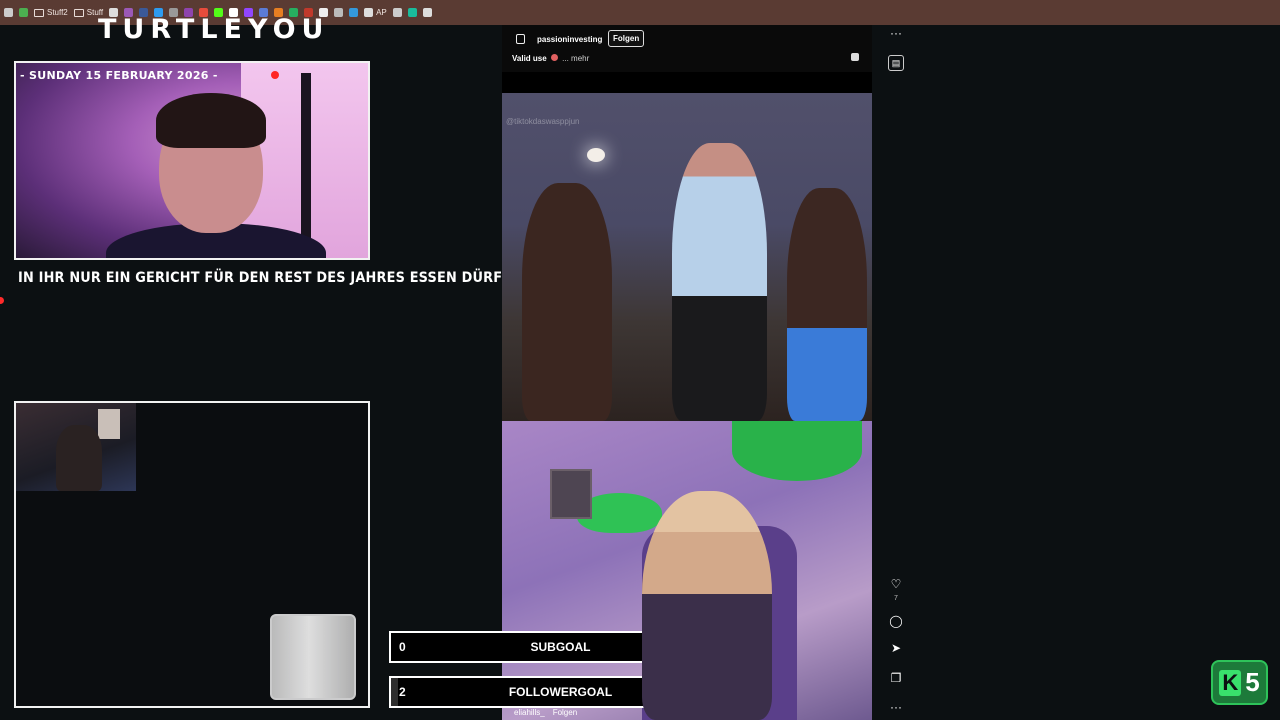 The height and width of the screenshot is (720, 1280). Describe the element at coordinates (520, 39) in the screenshot. I see `channel-avatar-icon` at that location.